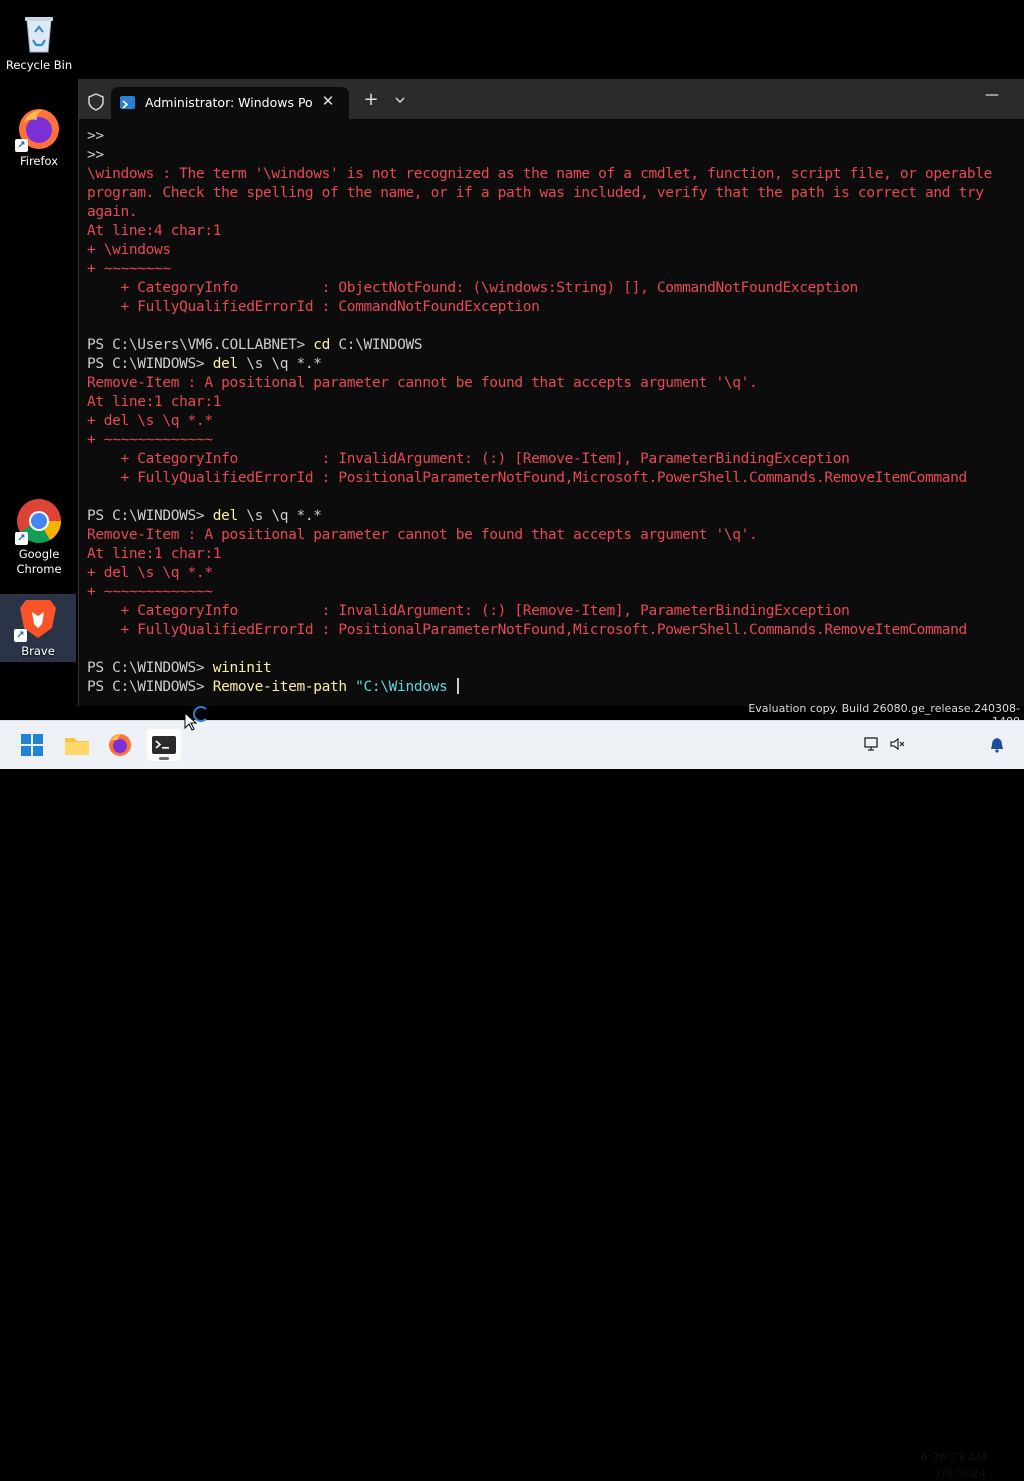 The width and height of the screenshot is (1024, 1481). I want to click on minimize-button: —, so click(992, 97).